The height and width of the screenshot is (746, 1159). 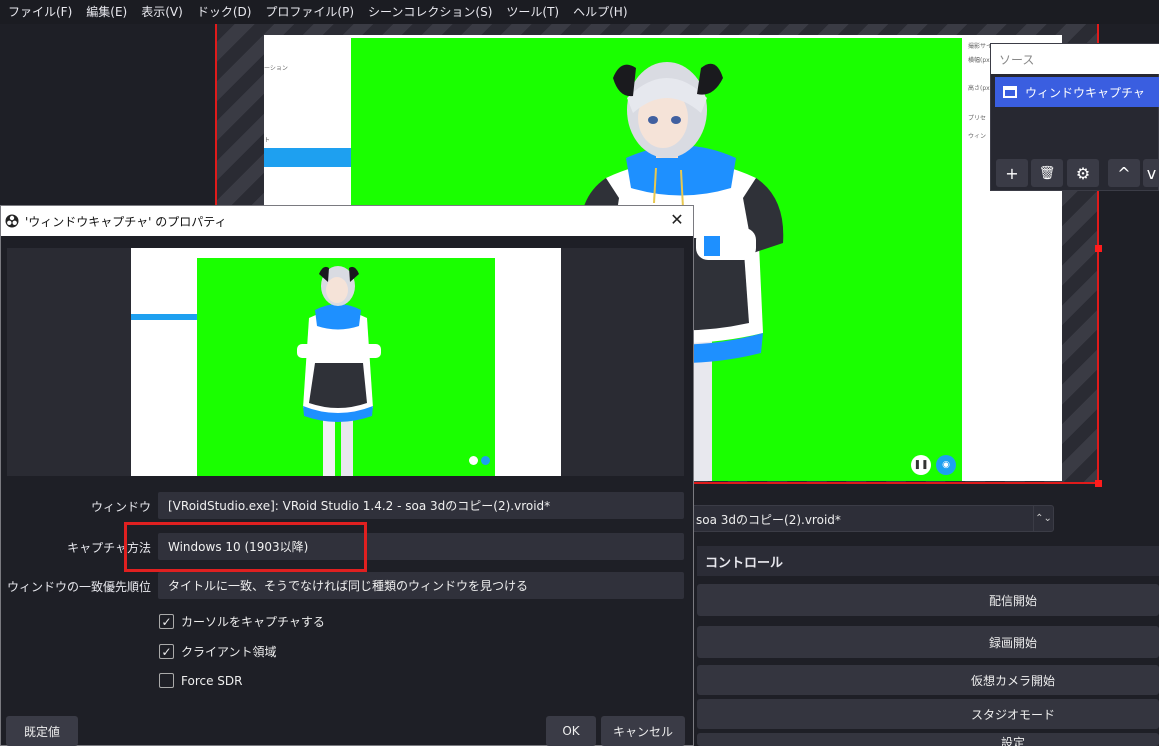 I want to click on settings-button: 設定, so click(x=928, y=739).